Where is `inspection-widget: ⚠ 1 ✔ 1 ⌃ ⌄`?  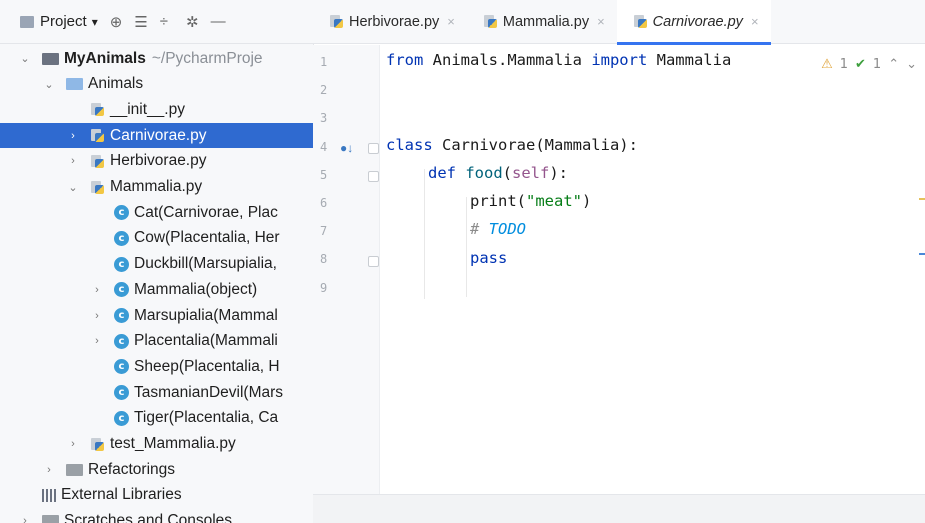 inspection-widget: ⚠ 1 ✔ 1 ⌃ ⌄ is located at coordinates (869, 64).